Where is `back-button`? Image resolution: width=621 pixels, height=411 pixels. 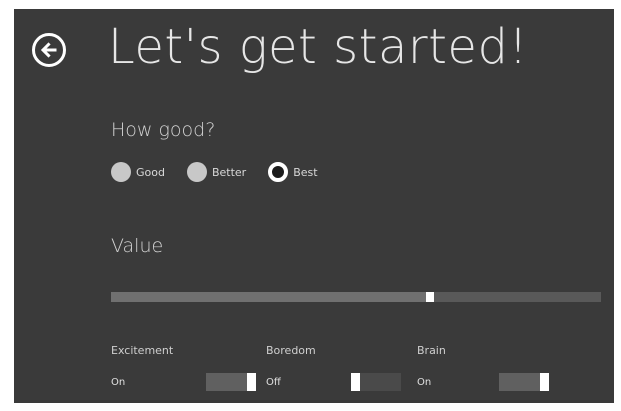 back-button is located at coordinates (49, 50).